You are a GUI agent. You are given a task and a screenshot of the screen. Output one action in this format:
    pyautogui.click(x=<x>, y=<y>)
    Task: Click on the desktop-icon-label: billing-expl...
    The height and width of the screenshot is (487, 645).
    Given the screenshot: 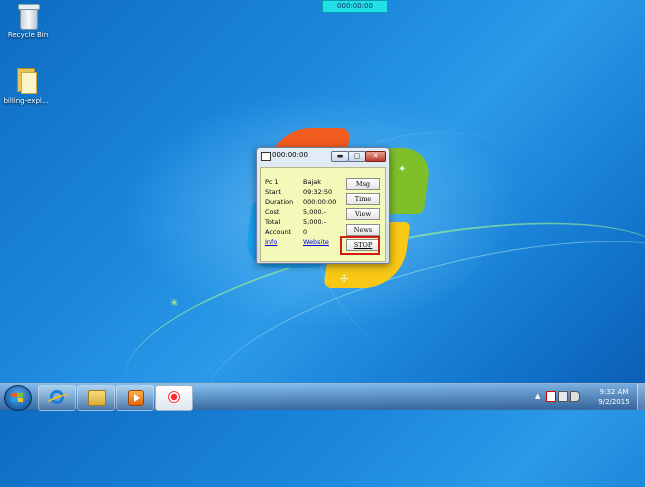 What is the action you would take?
    pyautogui.click(x=26, y=101)
    